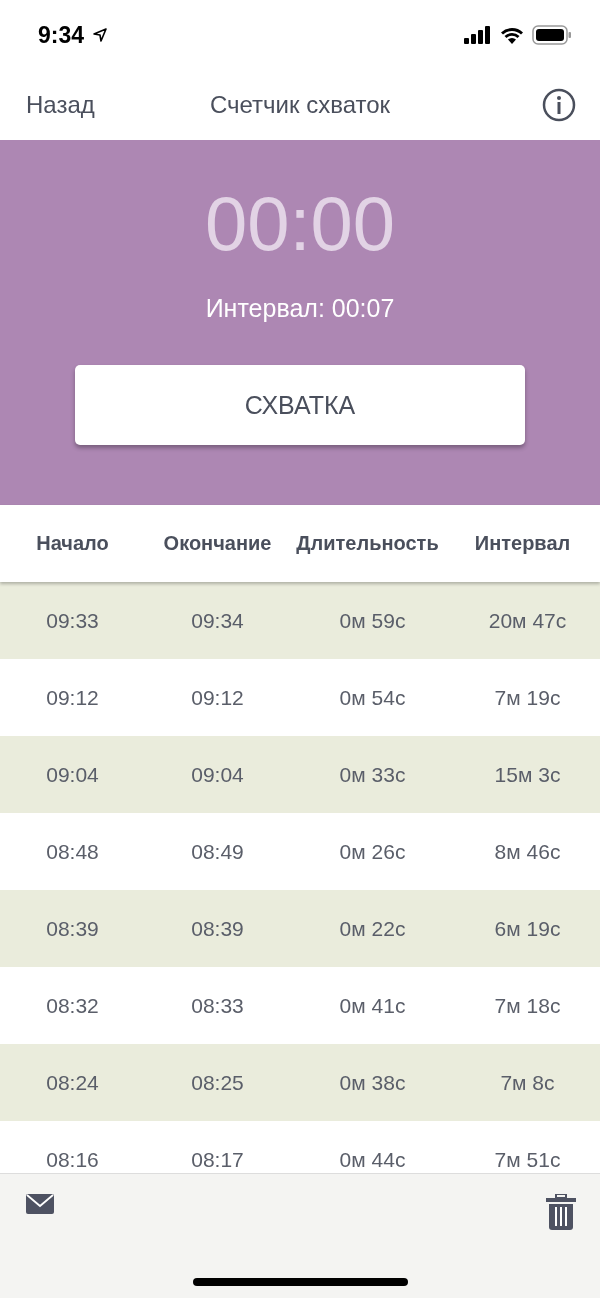  Describe the element at coordinates (372, 928) in the screenshot. I see `table-cell-text: 0м 22с` at that location.